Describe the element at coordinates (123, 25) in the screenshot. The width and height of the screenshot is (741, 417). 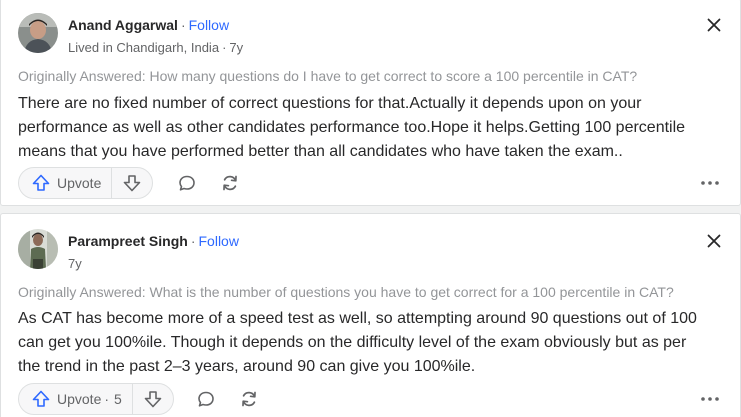
I see `author-name: Anand Aggarwal` at that location.